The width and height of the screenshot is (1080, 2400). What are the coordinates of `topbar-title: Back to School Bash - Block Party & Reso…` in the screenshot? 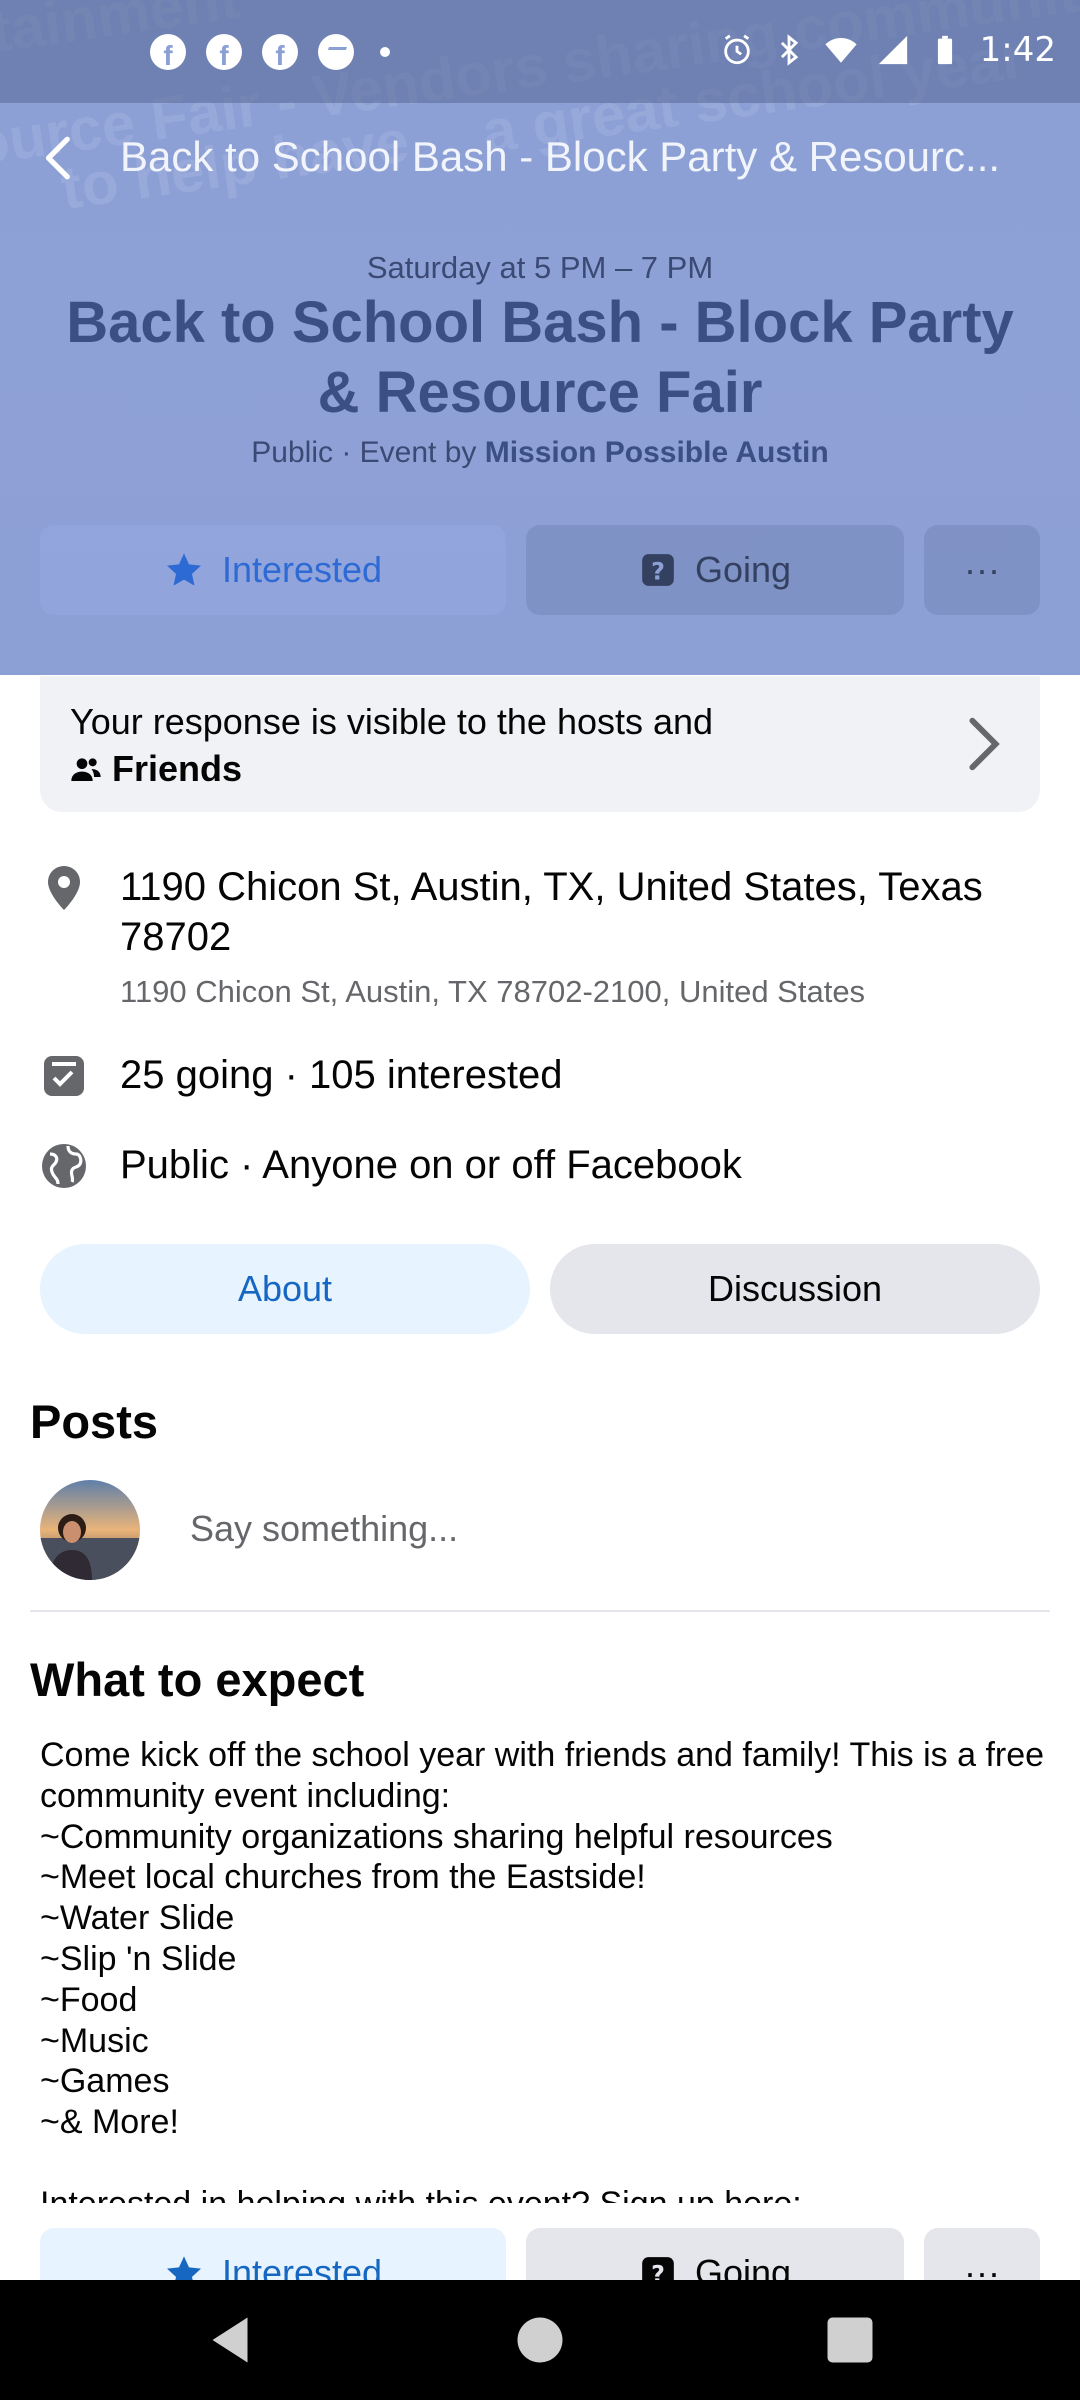 It's located at (560, 156).